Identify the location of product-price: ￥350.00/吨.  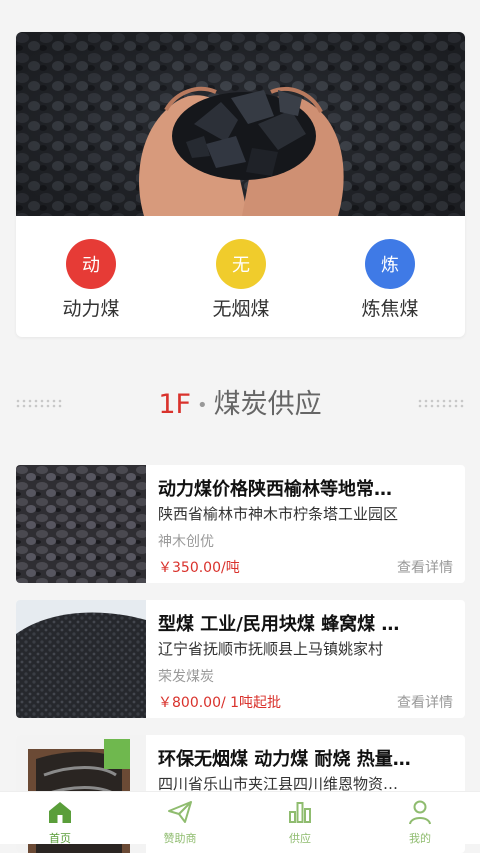
(199, 568).